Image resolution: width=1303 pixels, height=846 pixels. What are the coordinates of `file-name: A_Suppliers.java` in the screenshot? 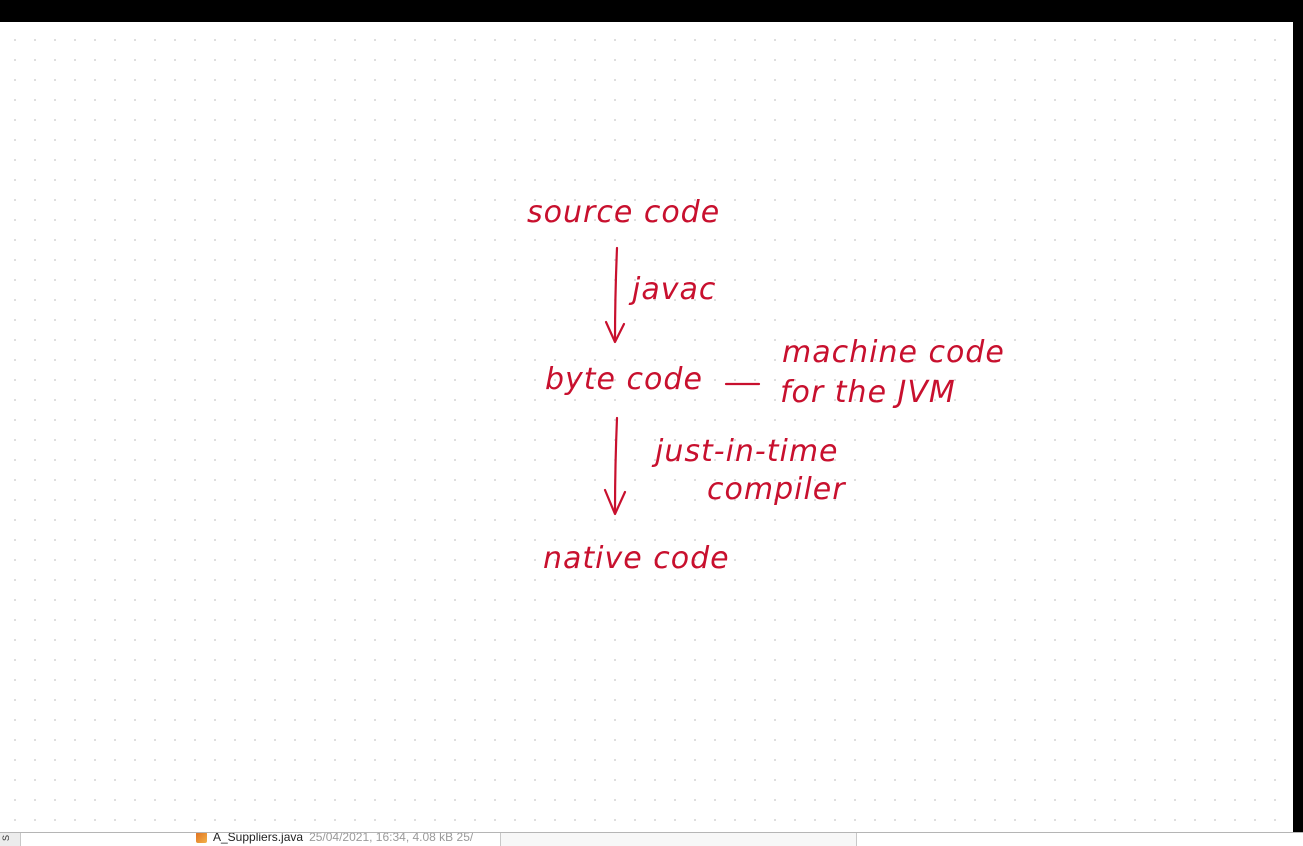 It's located at (258, 838).